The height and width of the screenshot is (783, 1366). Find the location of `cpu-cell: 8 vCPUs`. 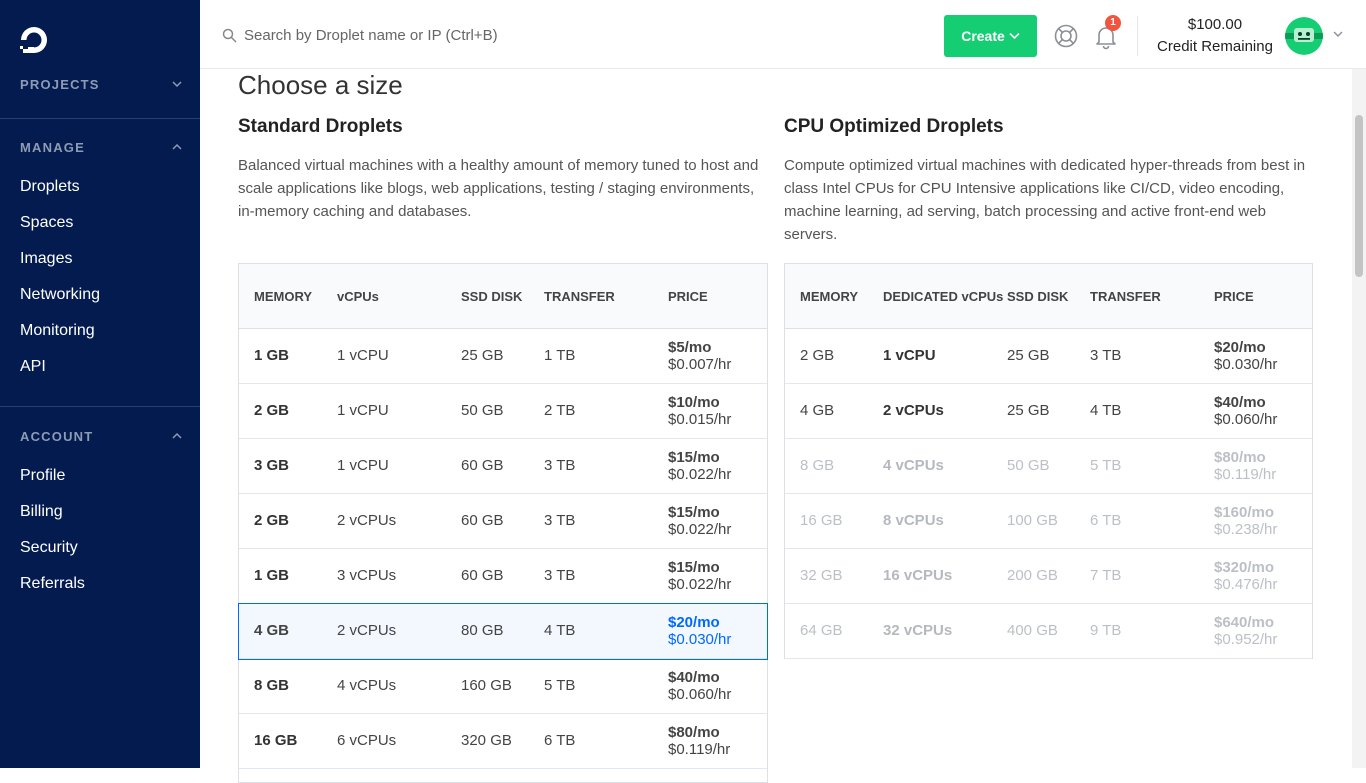

cpu-cell: 8 vCPUs is located at coordinates (913, 520).